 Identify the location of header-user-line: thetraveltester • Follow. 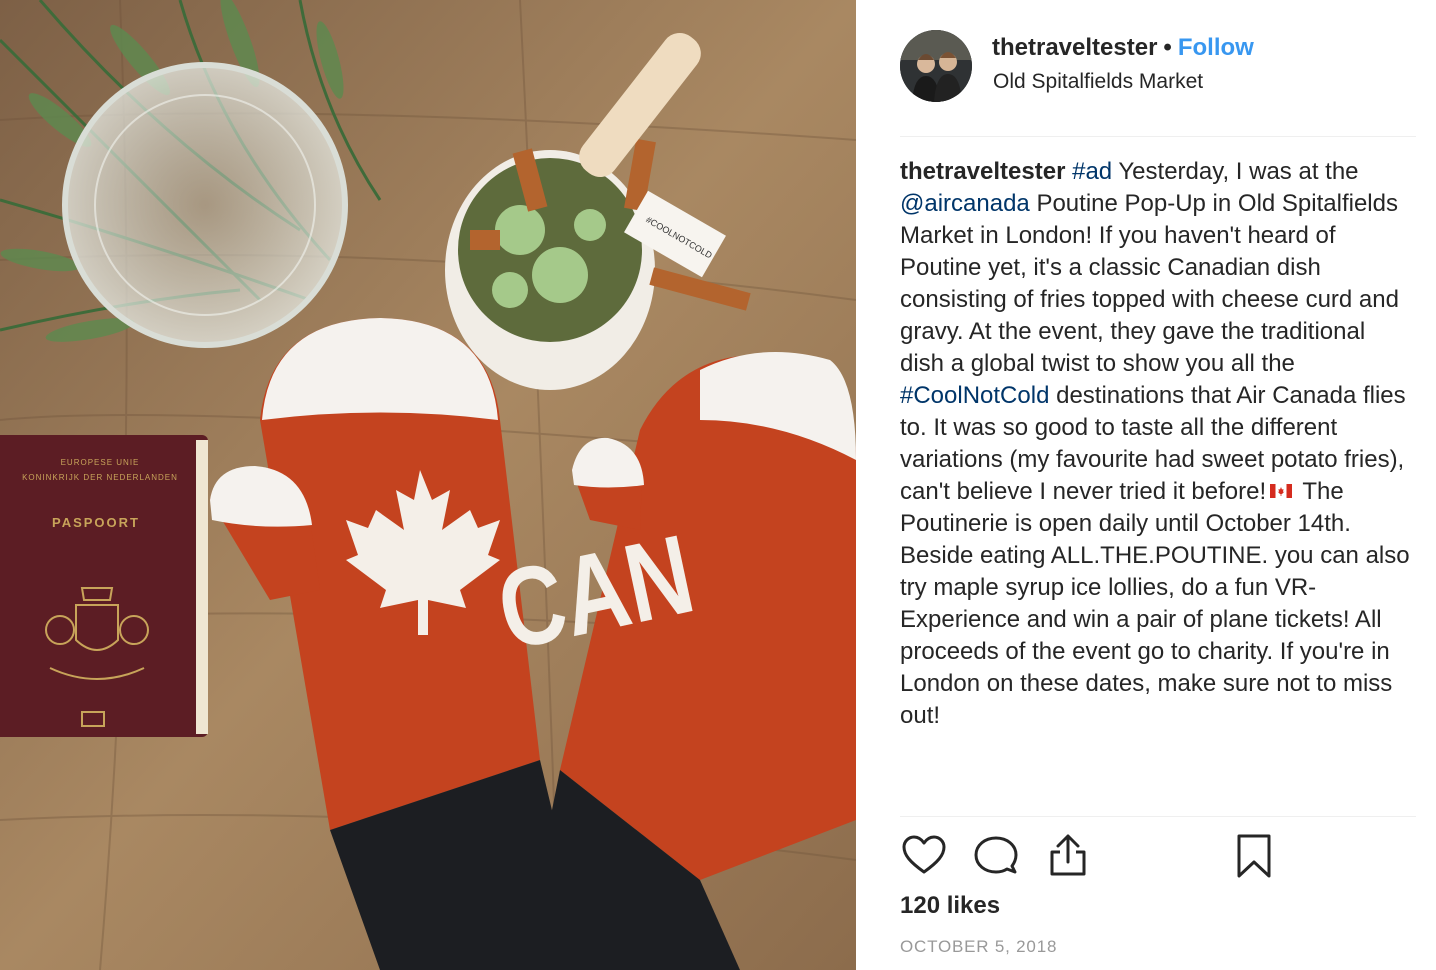
(1123, 48).